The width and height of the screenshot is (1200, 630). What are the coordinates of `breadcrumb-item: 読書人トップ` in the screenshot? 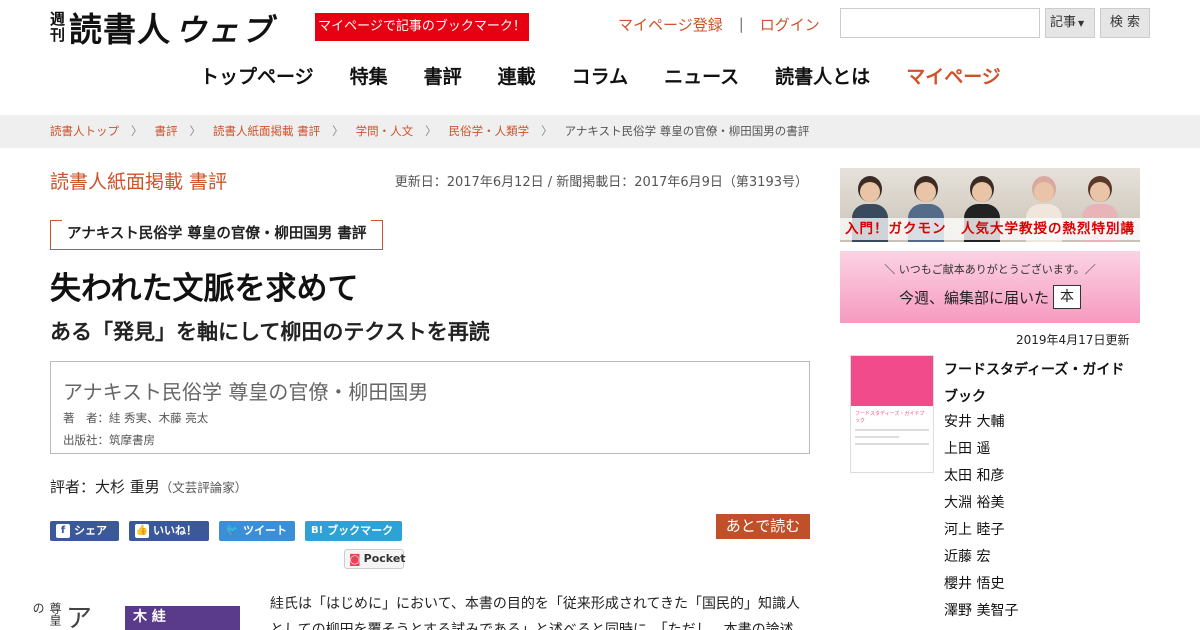 It's located at (84, 131).